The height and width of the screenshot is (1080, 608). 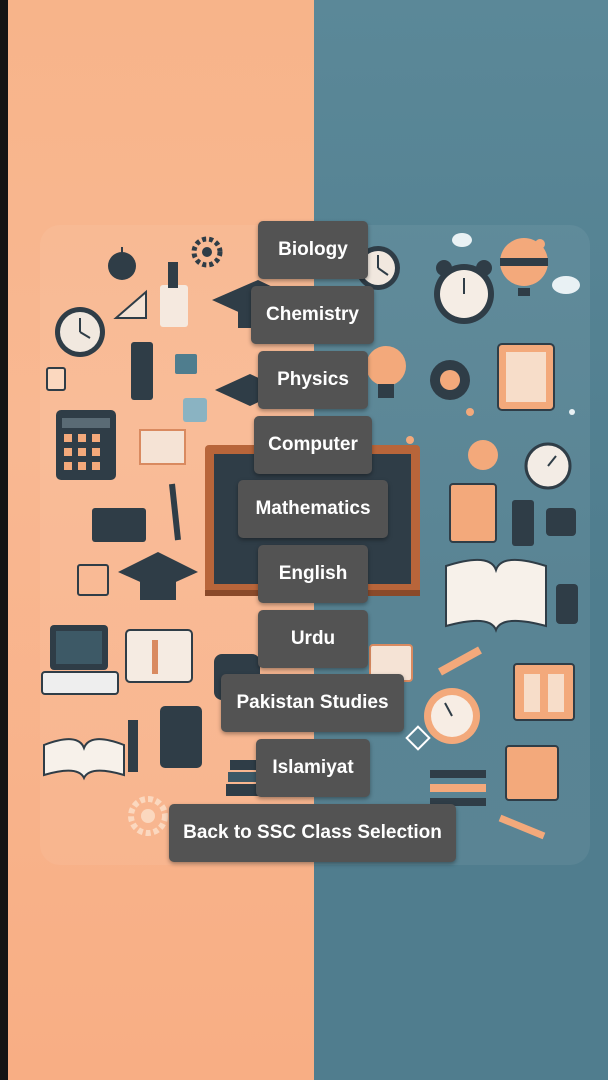 What do you see at coordinates (312, 315) in the screenshot?
I see `chemistry-button: Chemistry` at bounding box center [312, 315].